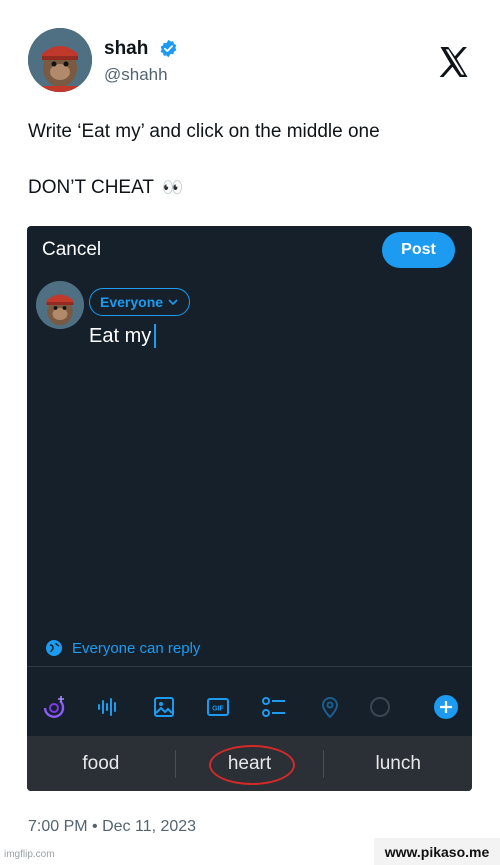 This screenshot has height=865, width=500. I want to click on composer-avatar, so click(60, 305).